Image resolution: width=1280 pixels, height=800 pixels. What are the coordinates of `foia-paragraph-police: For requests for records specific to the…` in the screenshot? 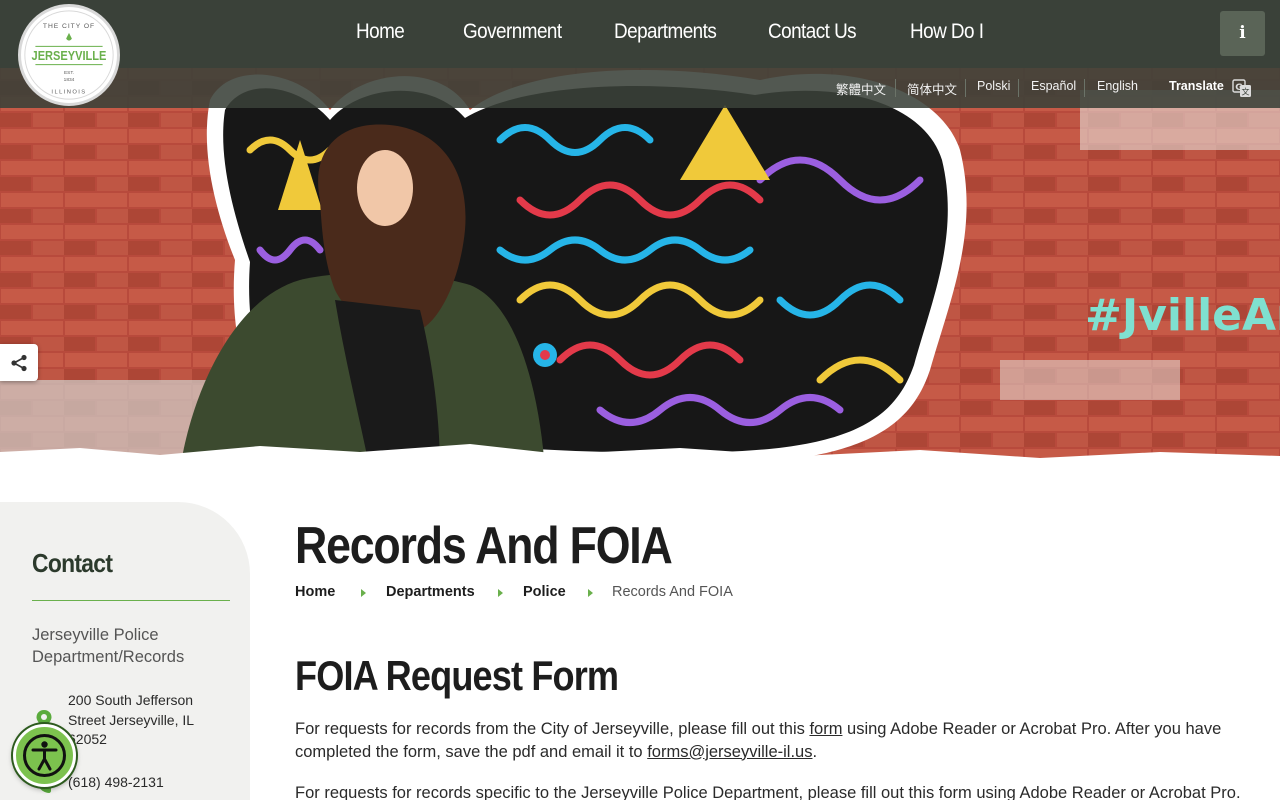 It's located at (768, 792).